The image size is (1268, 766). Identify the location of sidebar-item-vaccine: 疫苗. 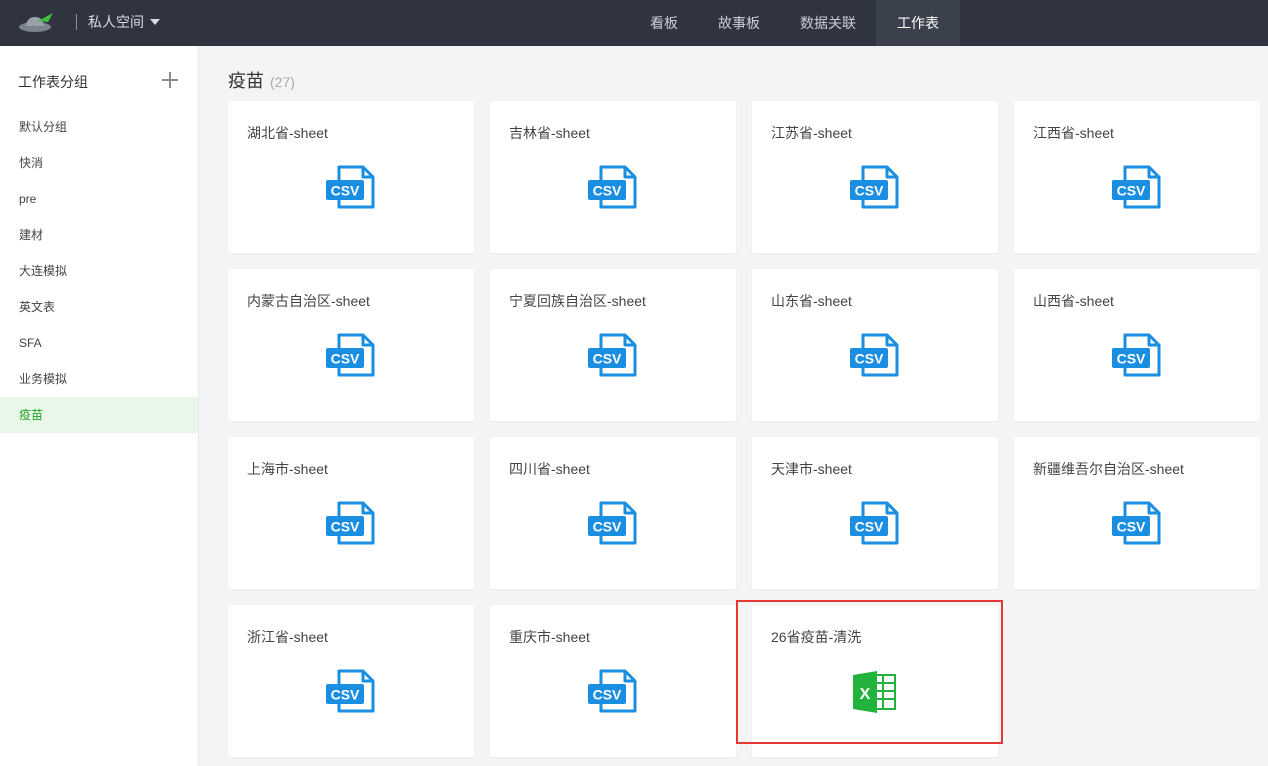
(99, 415).